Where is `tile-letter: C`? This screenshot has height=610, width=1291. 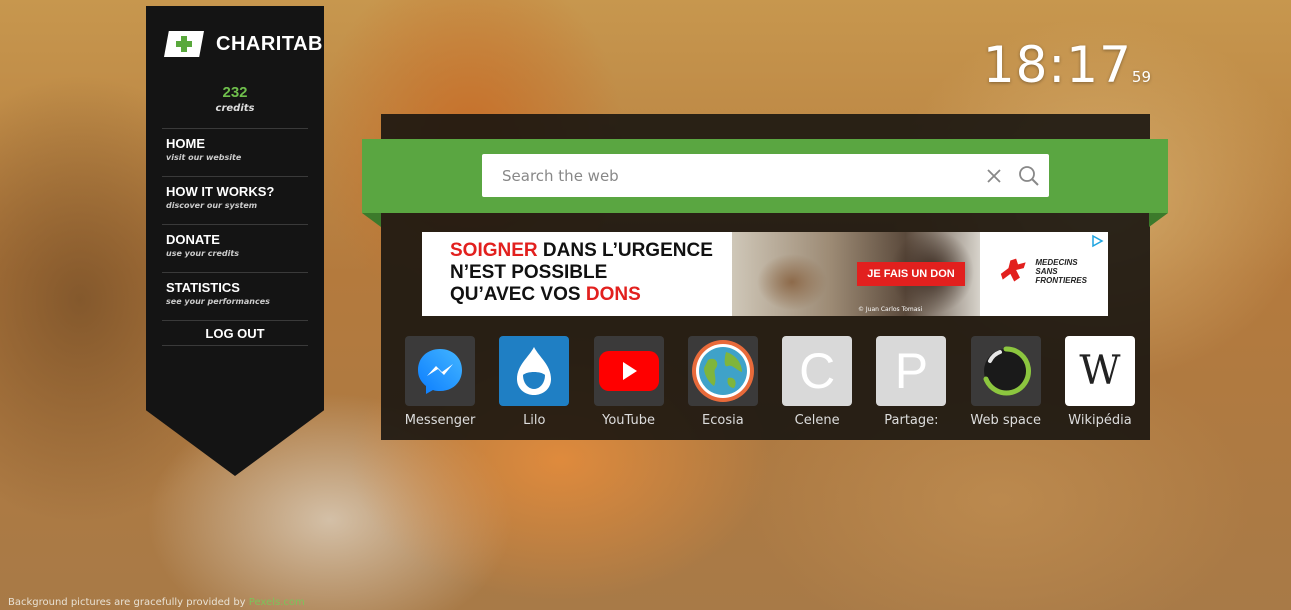 tile-letter: C is located at coordinates (817, 371).